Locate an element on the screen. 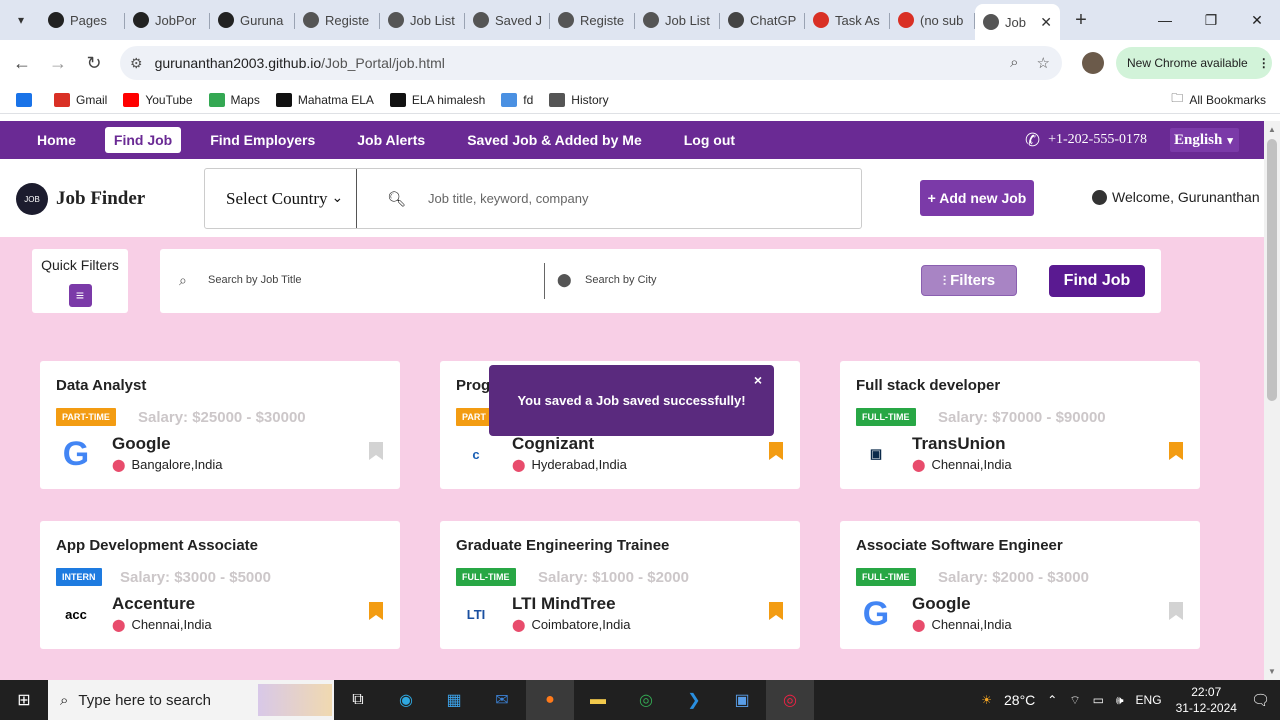 Image resolution: width=1280 pixels, height=720 pixels. job-title: Graduate Engineering Trainee is located at coordinates (562, 545).